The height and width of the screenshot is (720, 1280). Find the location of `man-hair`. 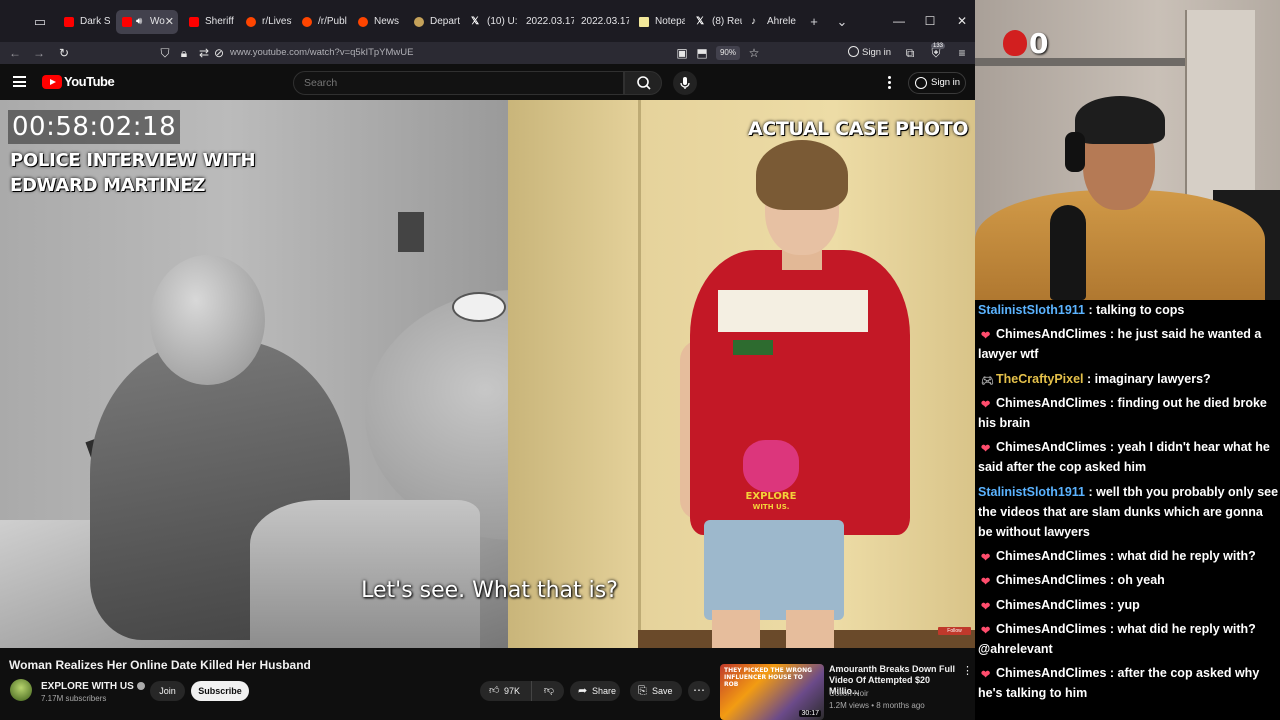

man-hair is located at coordinates (802, 175).